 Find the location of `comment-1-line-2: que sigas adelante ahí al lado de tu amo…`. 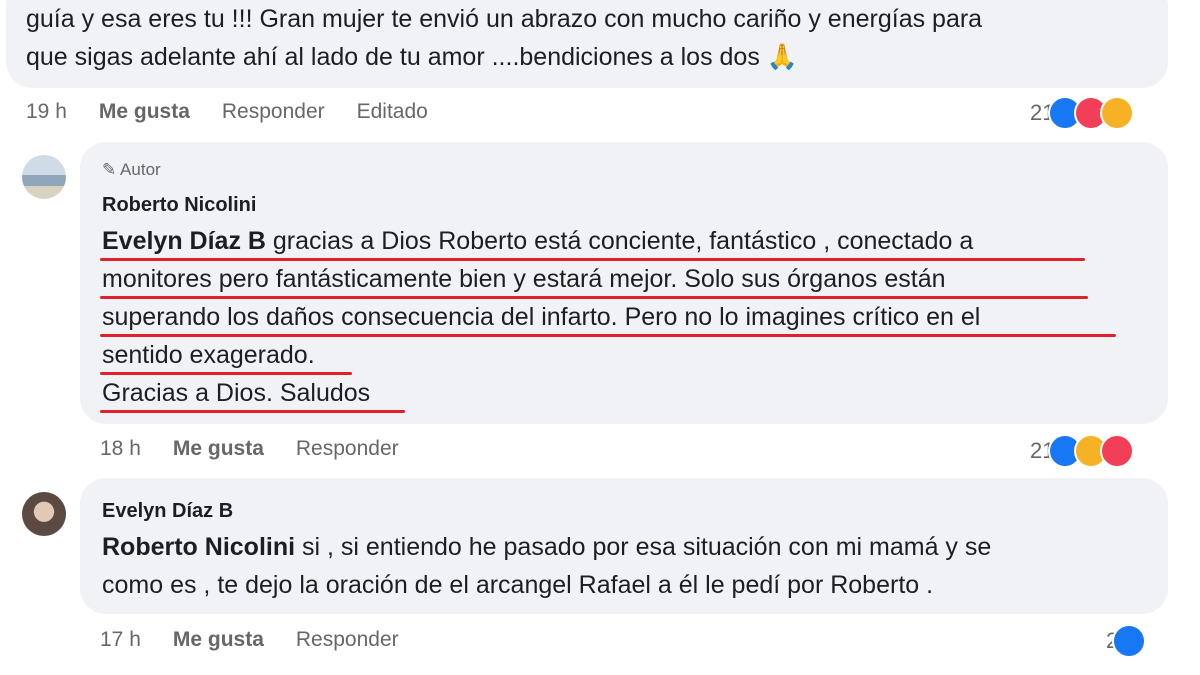

comment-1-line-2: que sigas adelante ahí al lado de tu amo… is located at coordinates (412, 57).